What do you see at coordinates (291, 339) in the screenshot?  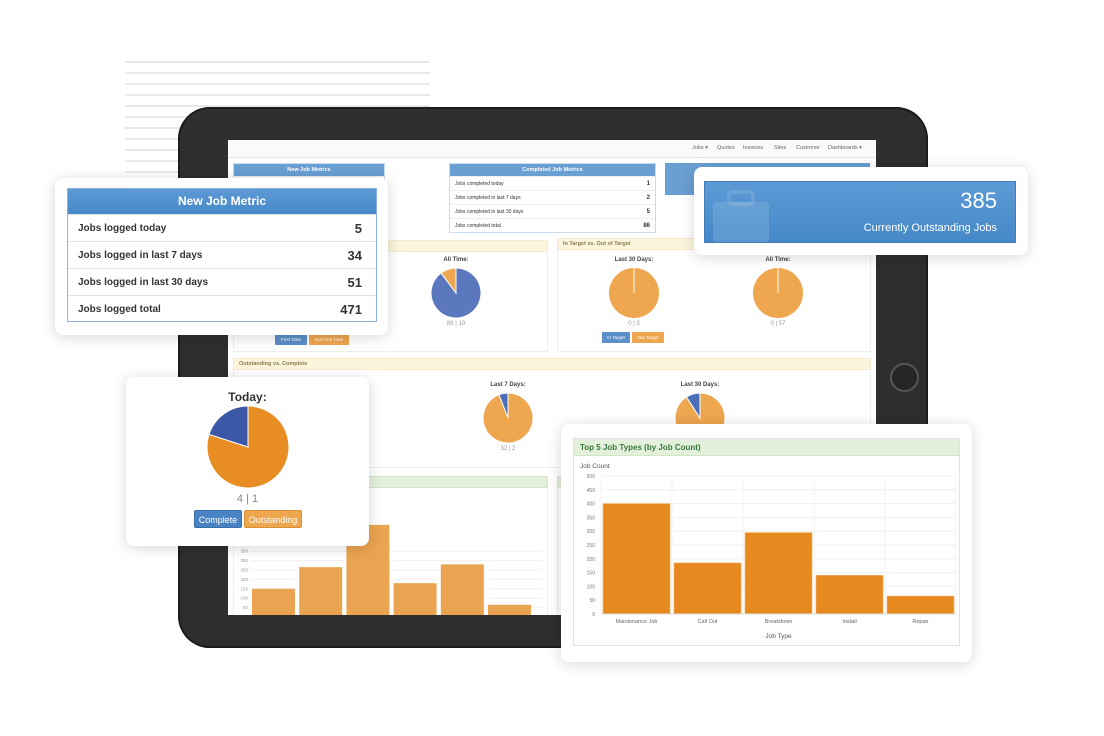 I see `first-time-legend-button: First Time` at bounding box center [291, 339].